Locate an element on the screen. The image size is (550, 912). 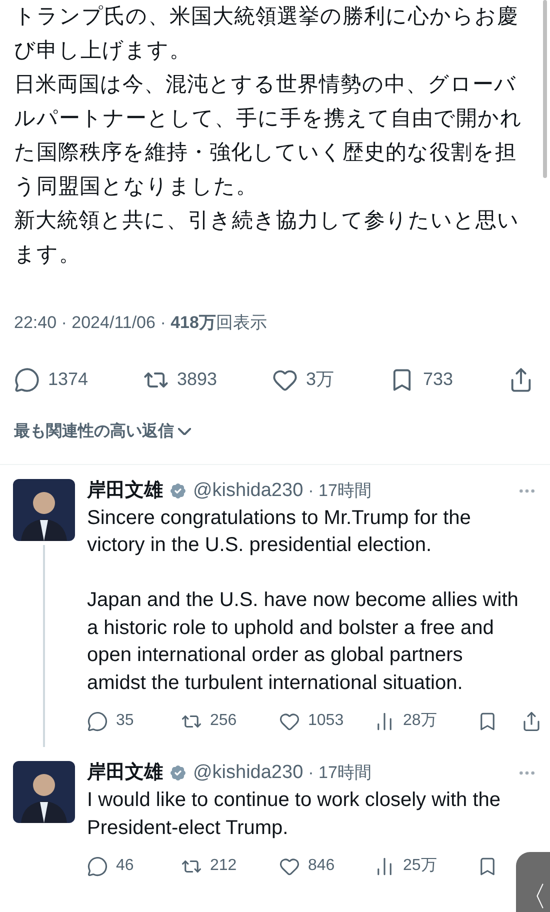
scrollbar is located at coordinates (545, 89).